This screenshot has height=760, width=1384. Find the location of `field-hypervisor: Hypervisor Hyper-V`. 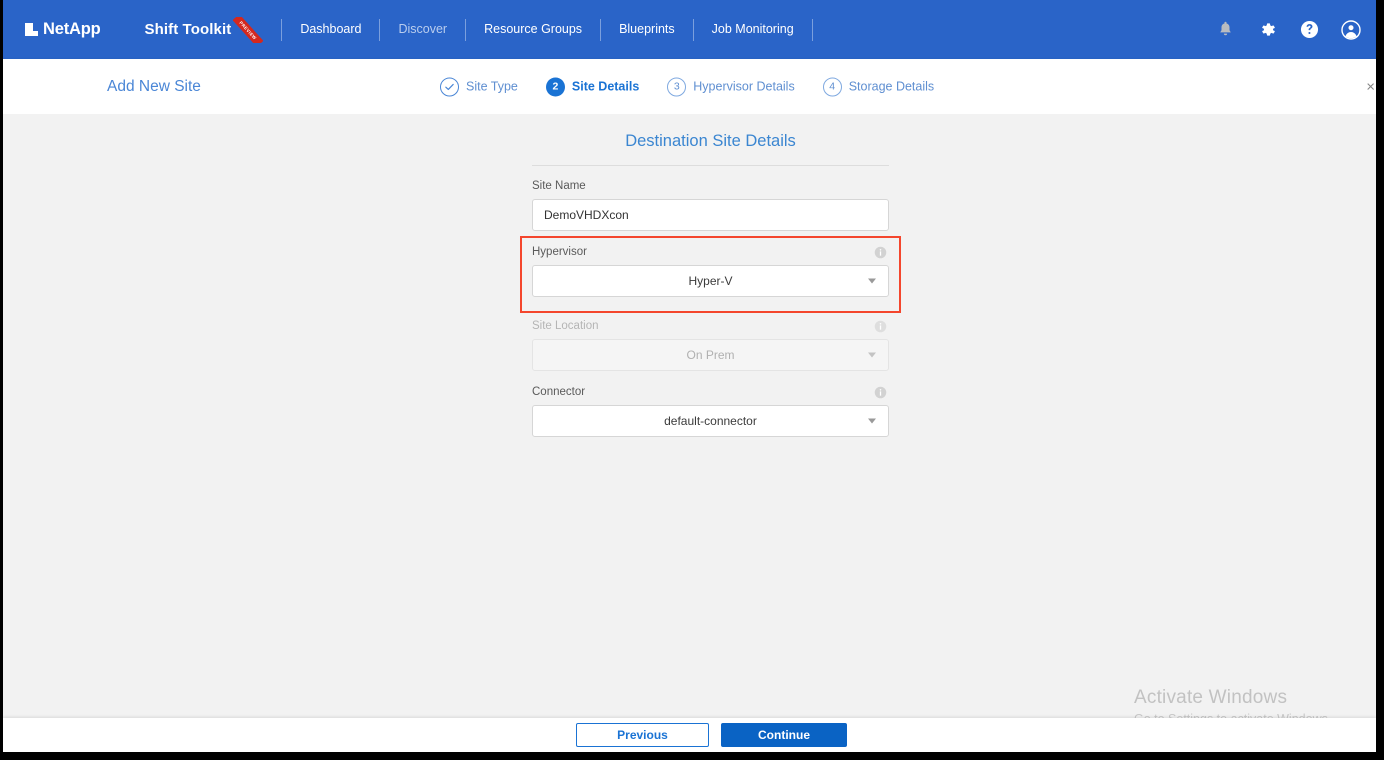

field-hypervisor: Hypervisor Hyper-V is located at coordinates (710, 274).